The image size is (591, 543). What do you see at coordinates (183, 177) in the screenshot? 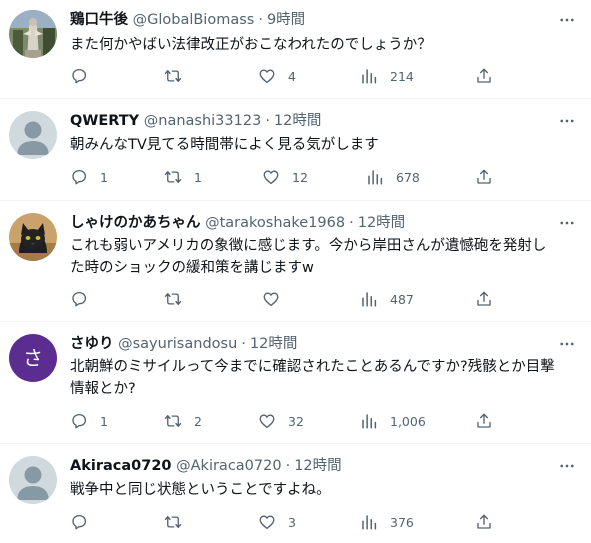
I see `retweet-button: 1` at bounding box center [183, 177].